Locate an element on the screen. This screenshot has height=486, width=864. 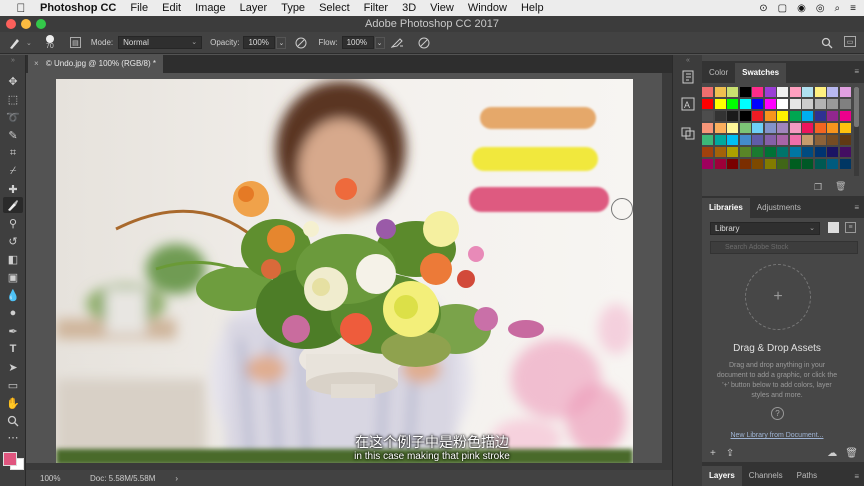
tool-preset-picker: ⌄ is located at coordinates (20, 43).